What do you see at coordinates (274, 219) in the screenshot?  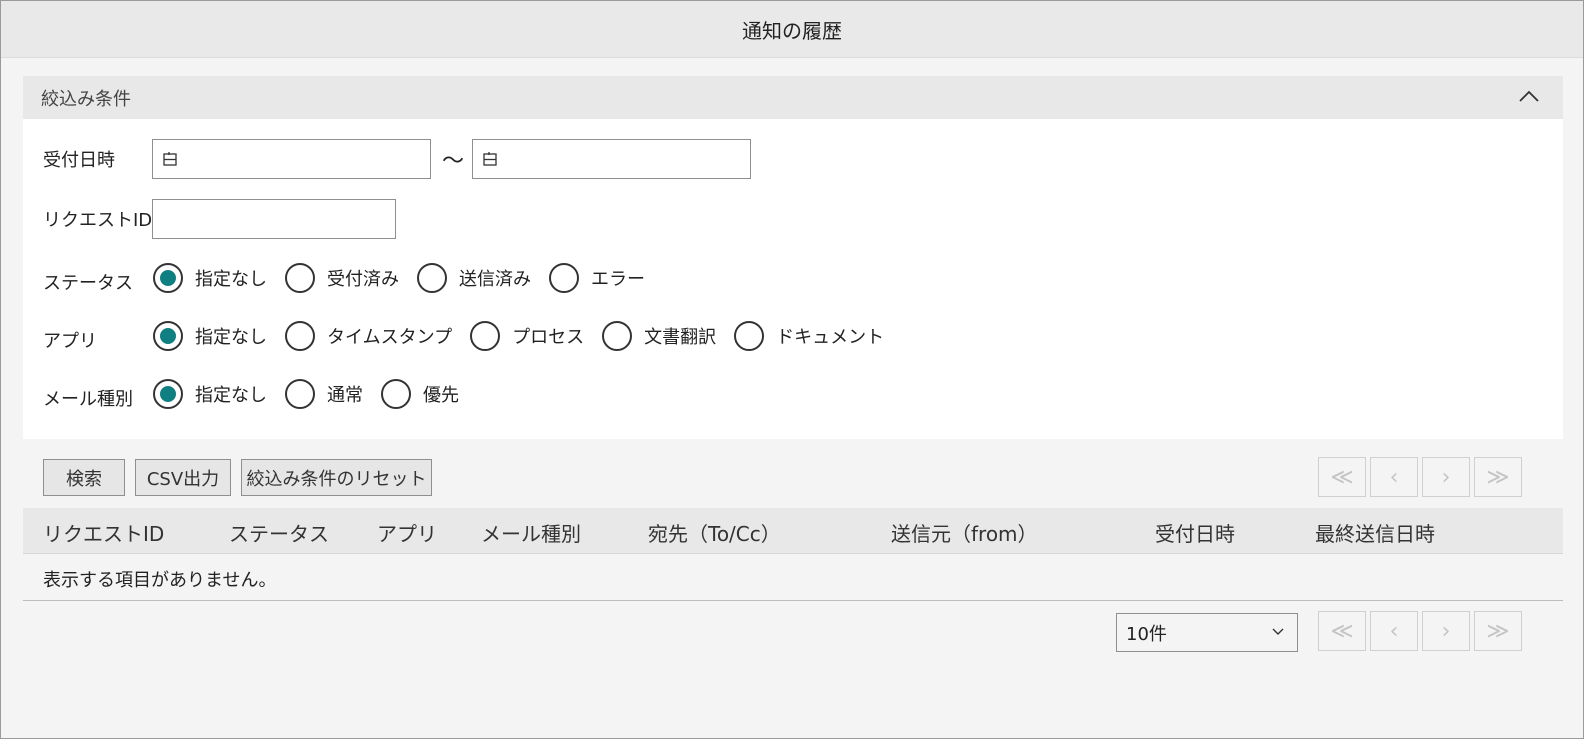 I see `request-id-input` at bounding box center [274, 219].